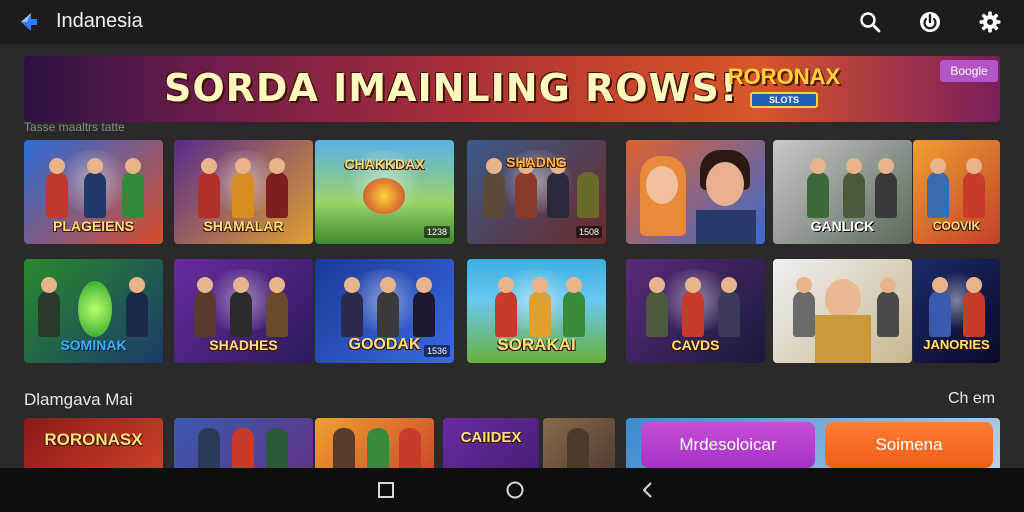 This screenshot has height=512, width=1024. Describe the element at coordinates (536, 344) in the screenshot. I see `game-title: SORAKAI` at that location.